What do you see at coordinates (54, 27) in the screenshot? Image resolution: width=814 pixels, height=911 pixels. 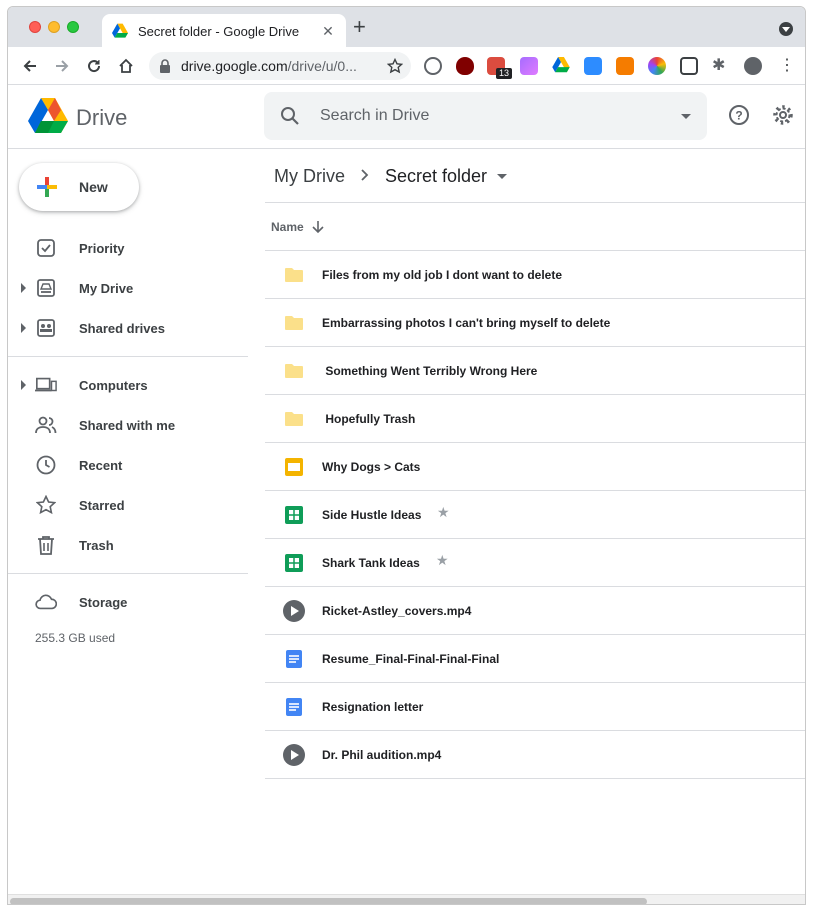 I see `minimize-window-button` at bounding box center [54, 27].